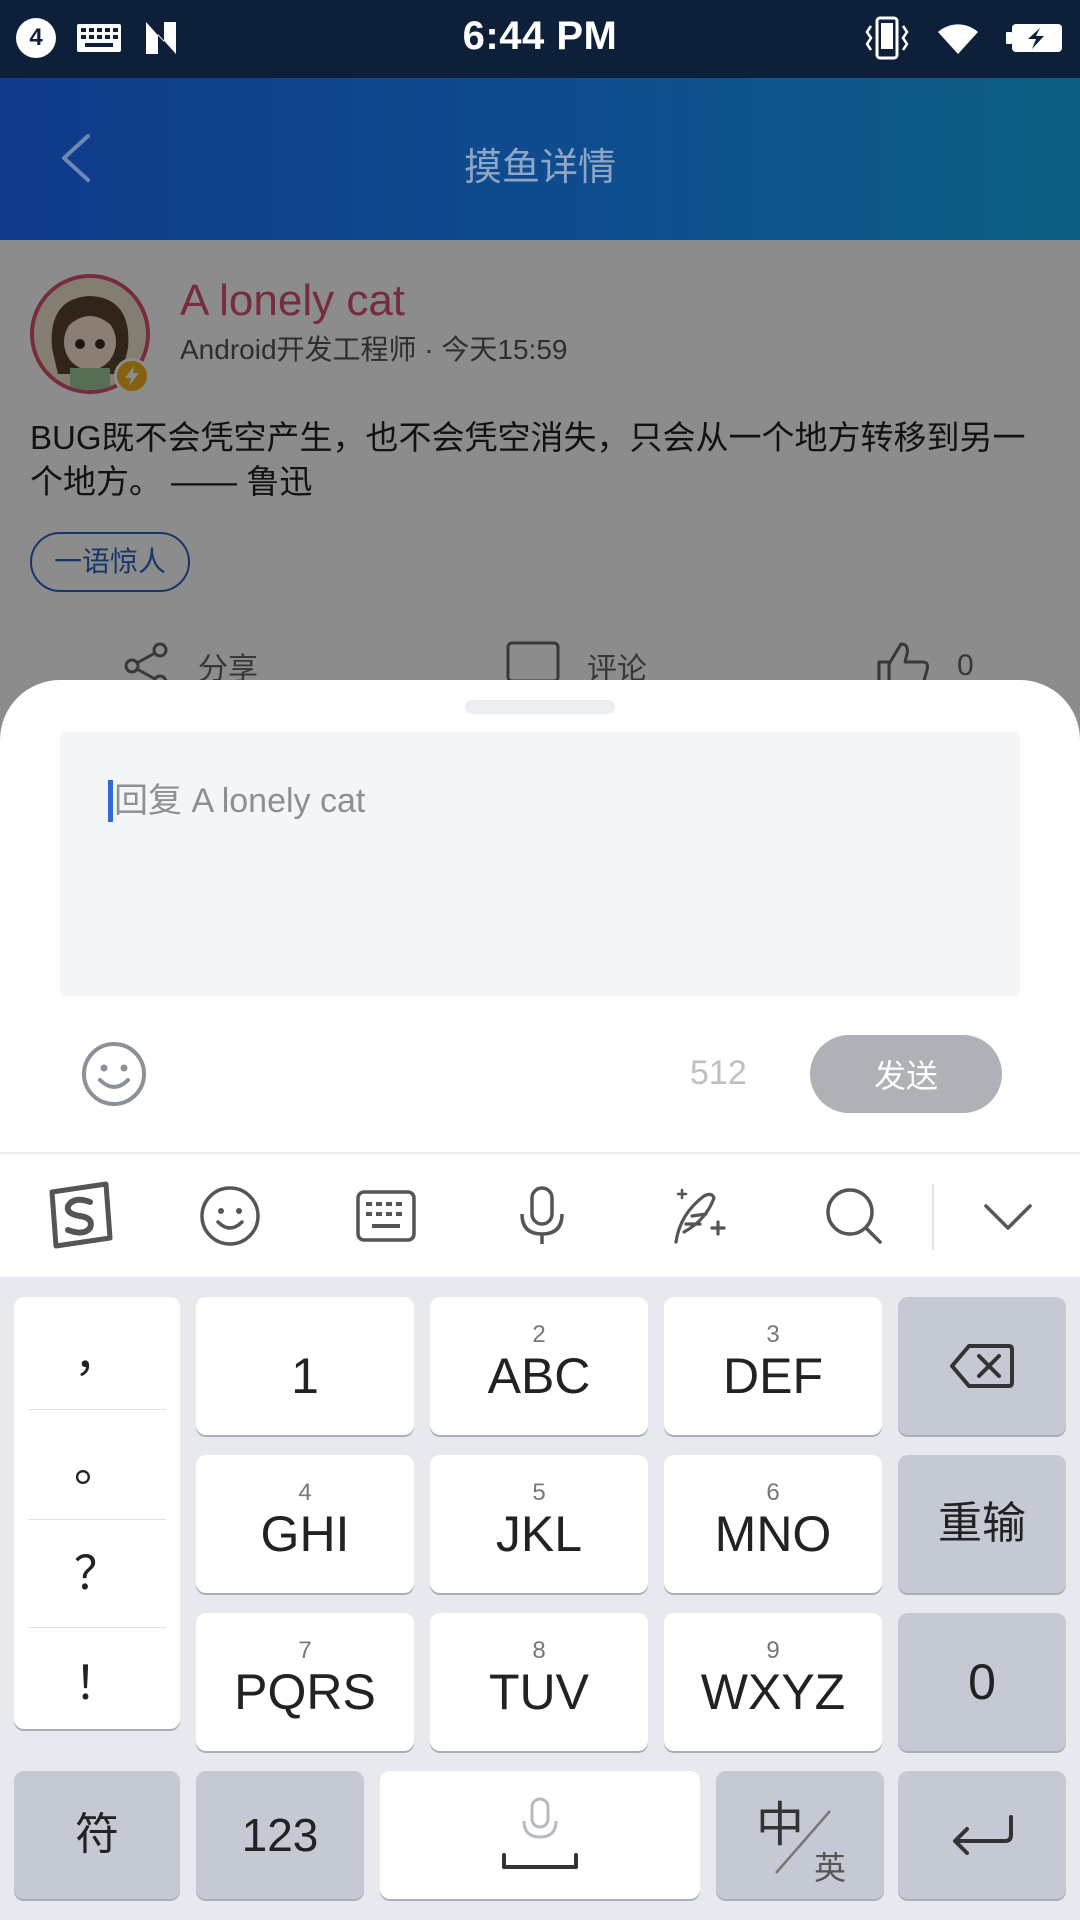  I want to click on key-0: 0, so click(982, 1682).